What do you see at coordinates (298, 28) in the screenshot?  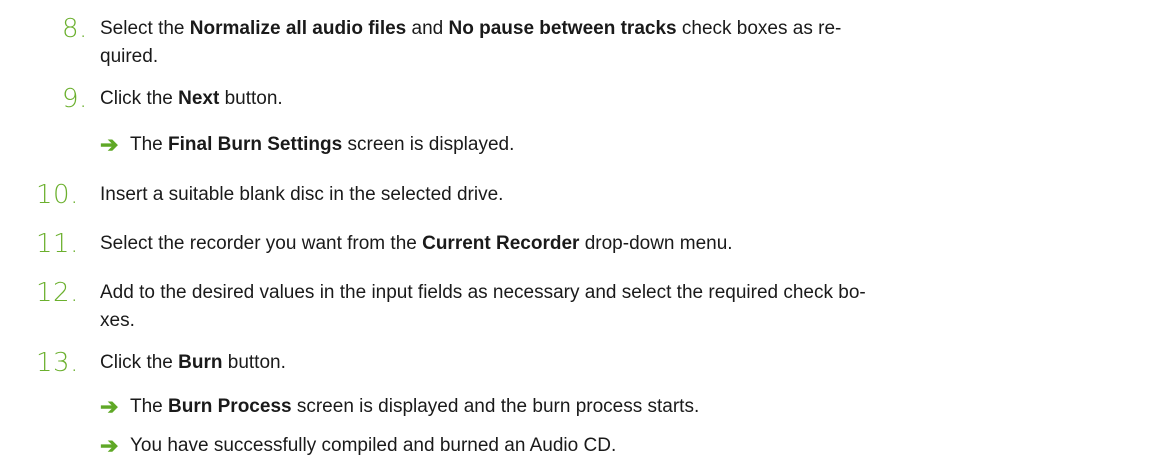 I see `ui-term: Normalize all audio files` at bounding box center [298, 28].